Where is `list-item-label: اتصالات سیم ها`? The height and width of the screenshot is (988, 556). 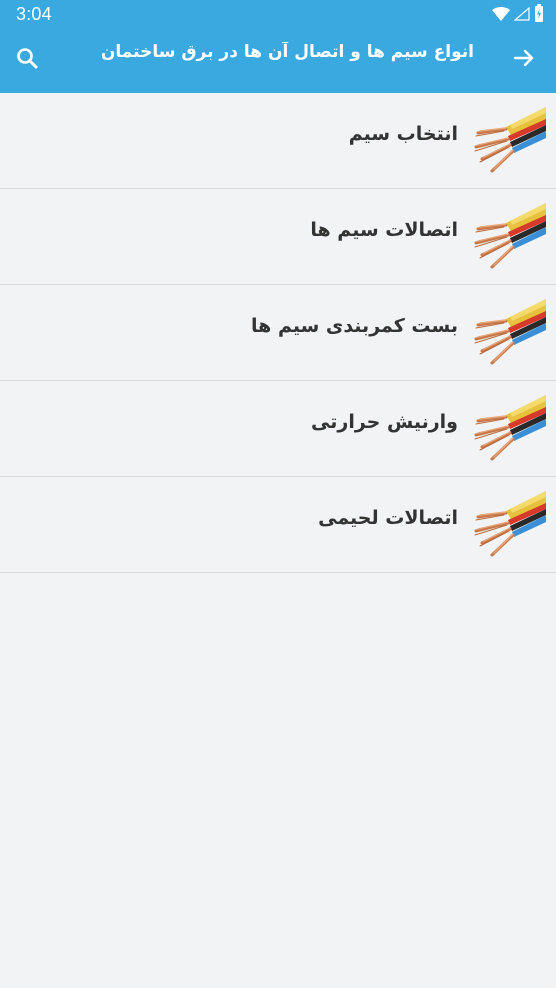
list-item-label: اتصالات سیم ها is located at coordinates (384, 230).